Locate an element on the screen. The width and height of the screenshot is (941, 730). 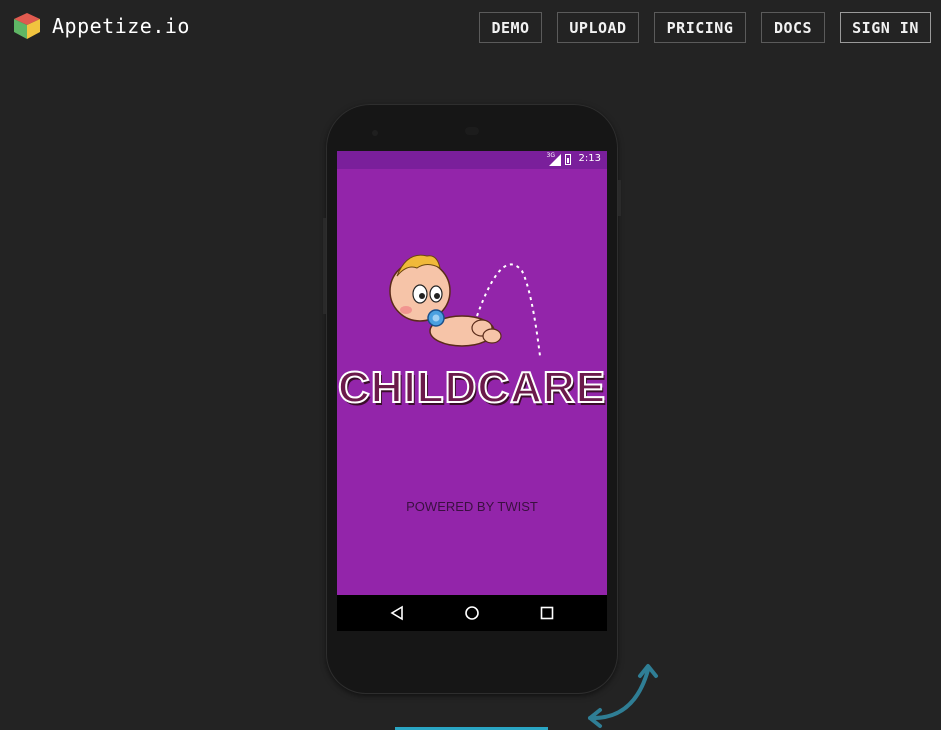
android-nav-bar is located at coordinates (472, 613).